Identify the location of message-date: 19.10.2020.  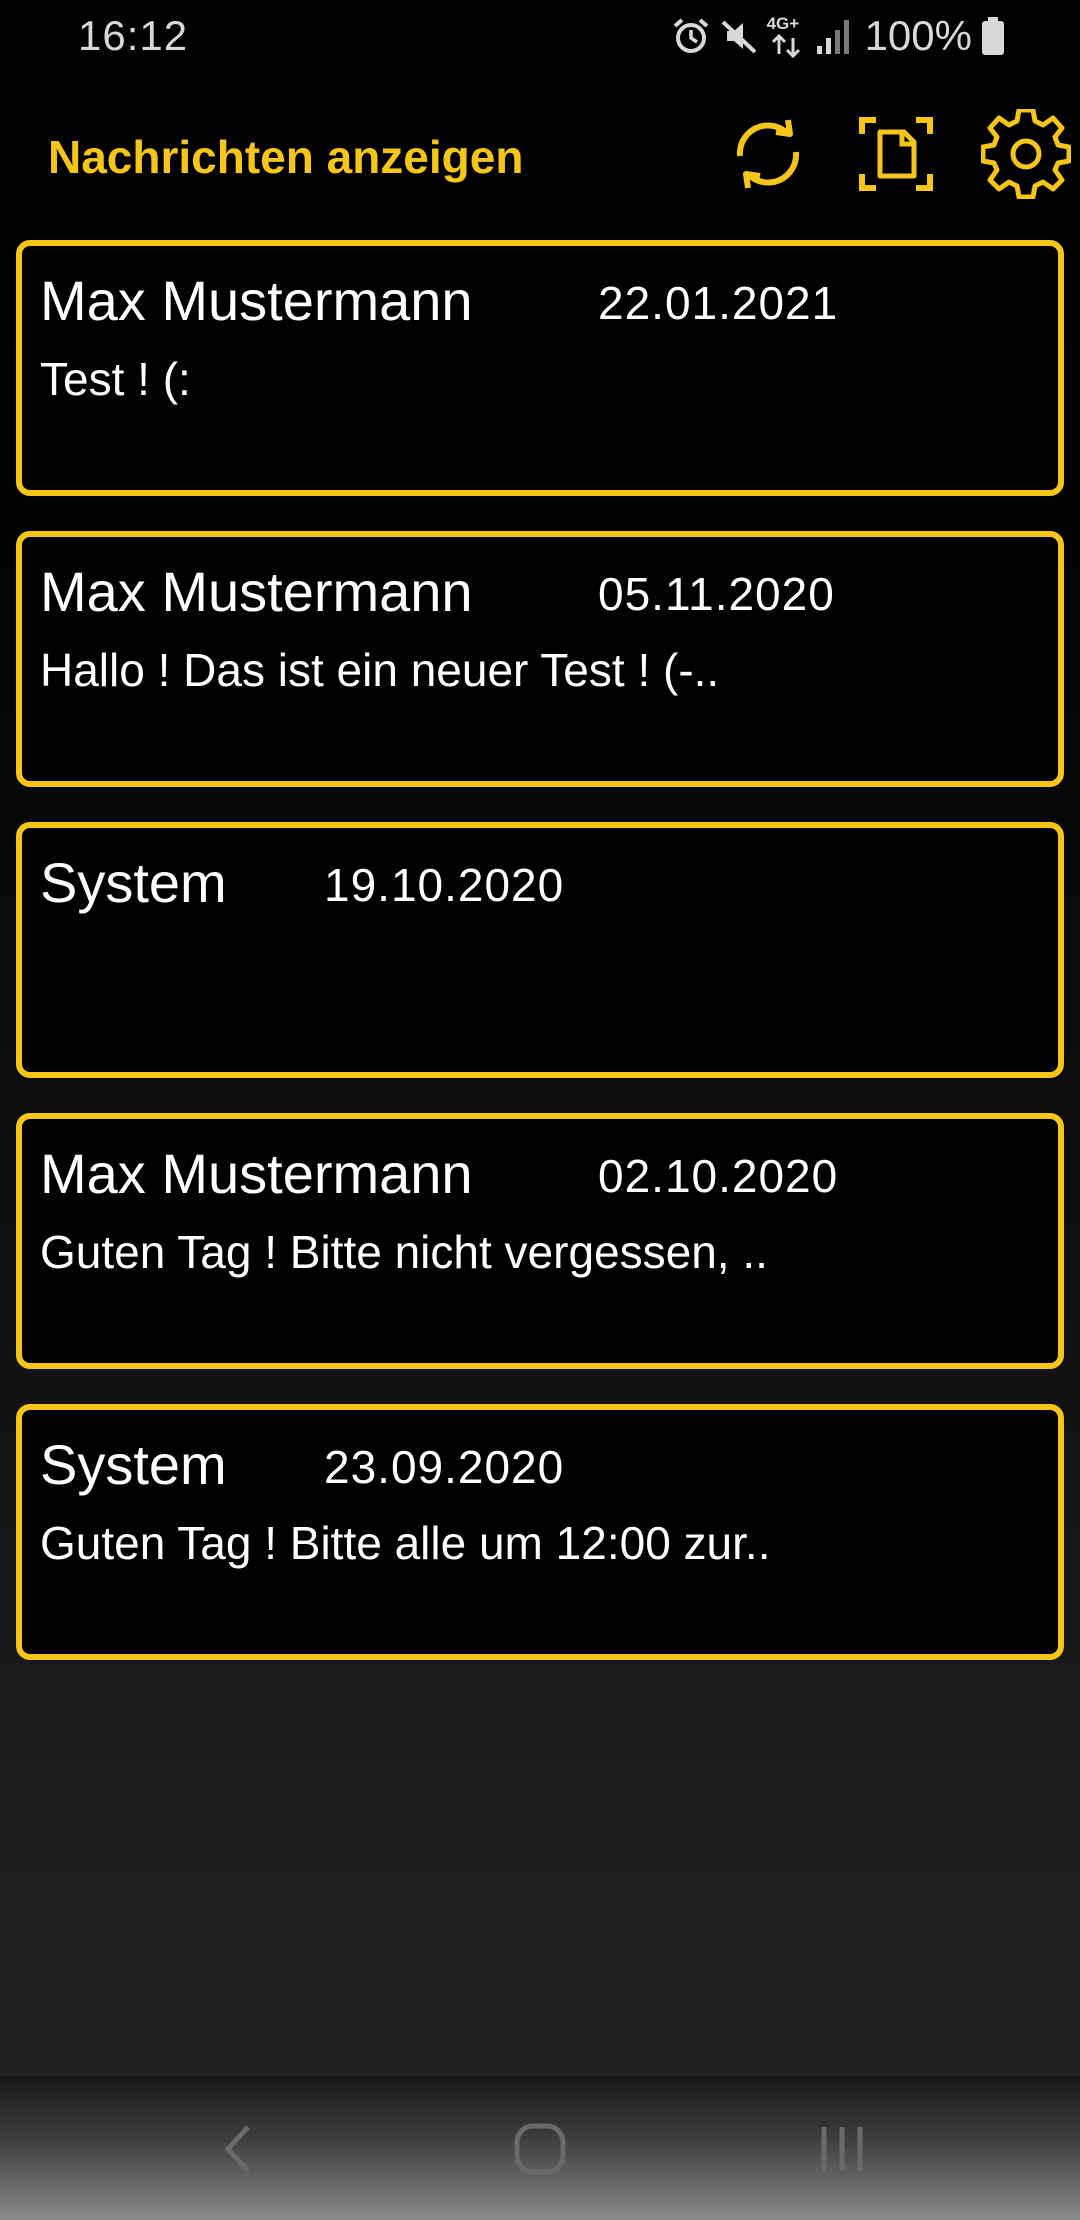
(444, 885).